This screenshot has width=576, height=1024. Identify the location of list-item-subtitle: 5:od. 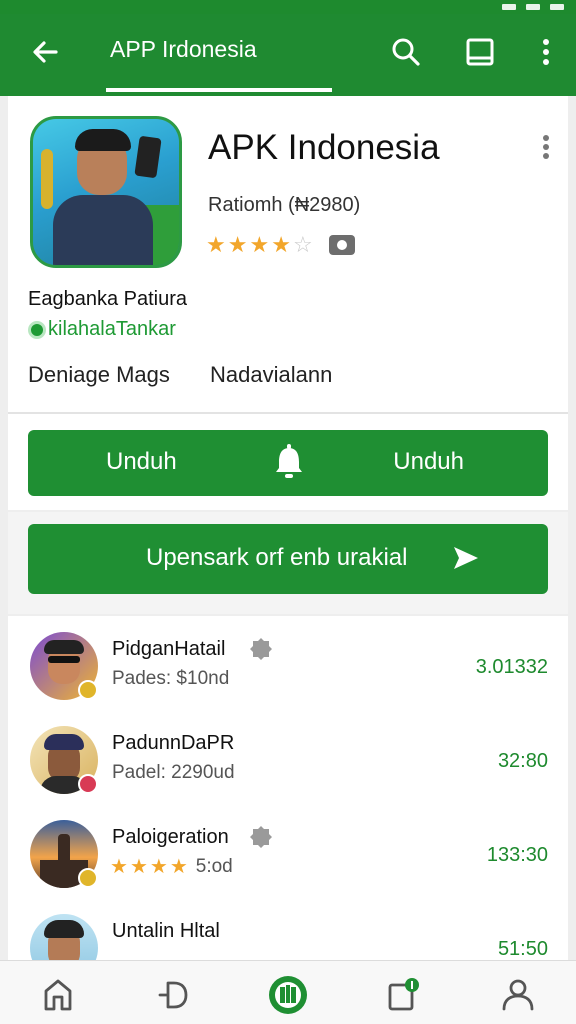
(214, 866).